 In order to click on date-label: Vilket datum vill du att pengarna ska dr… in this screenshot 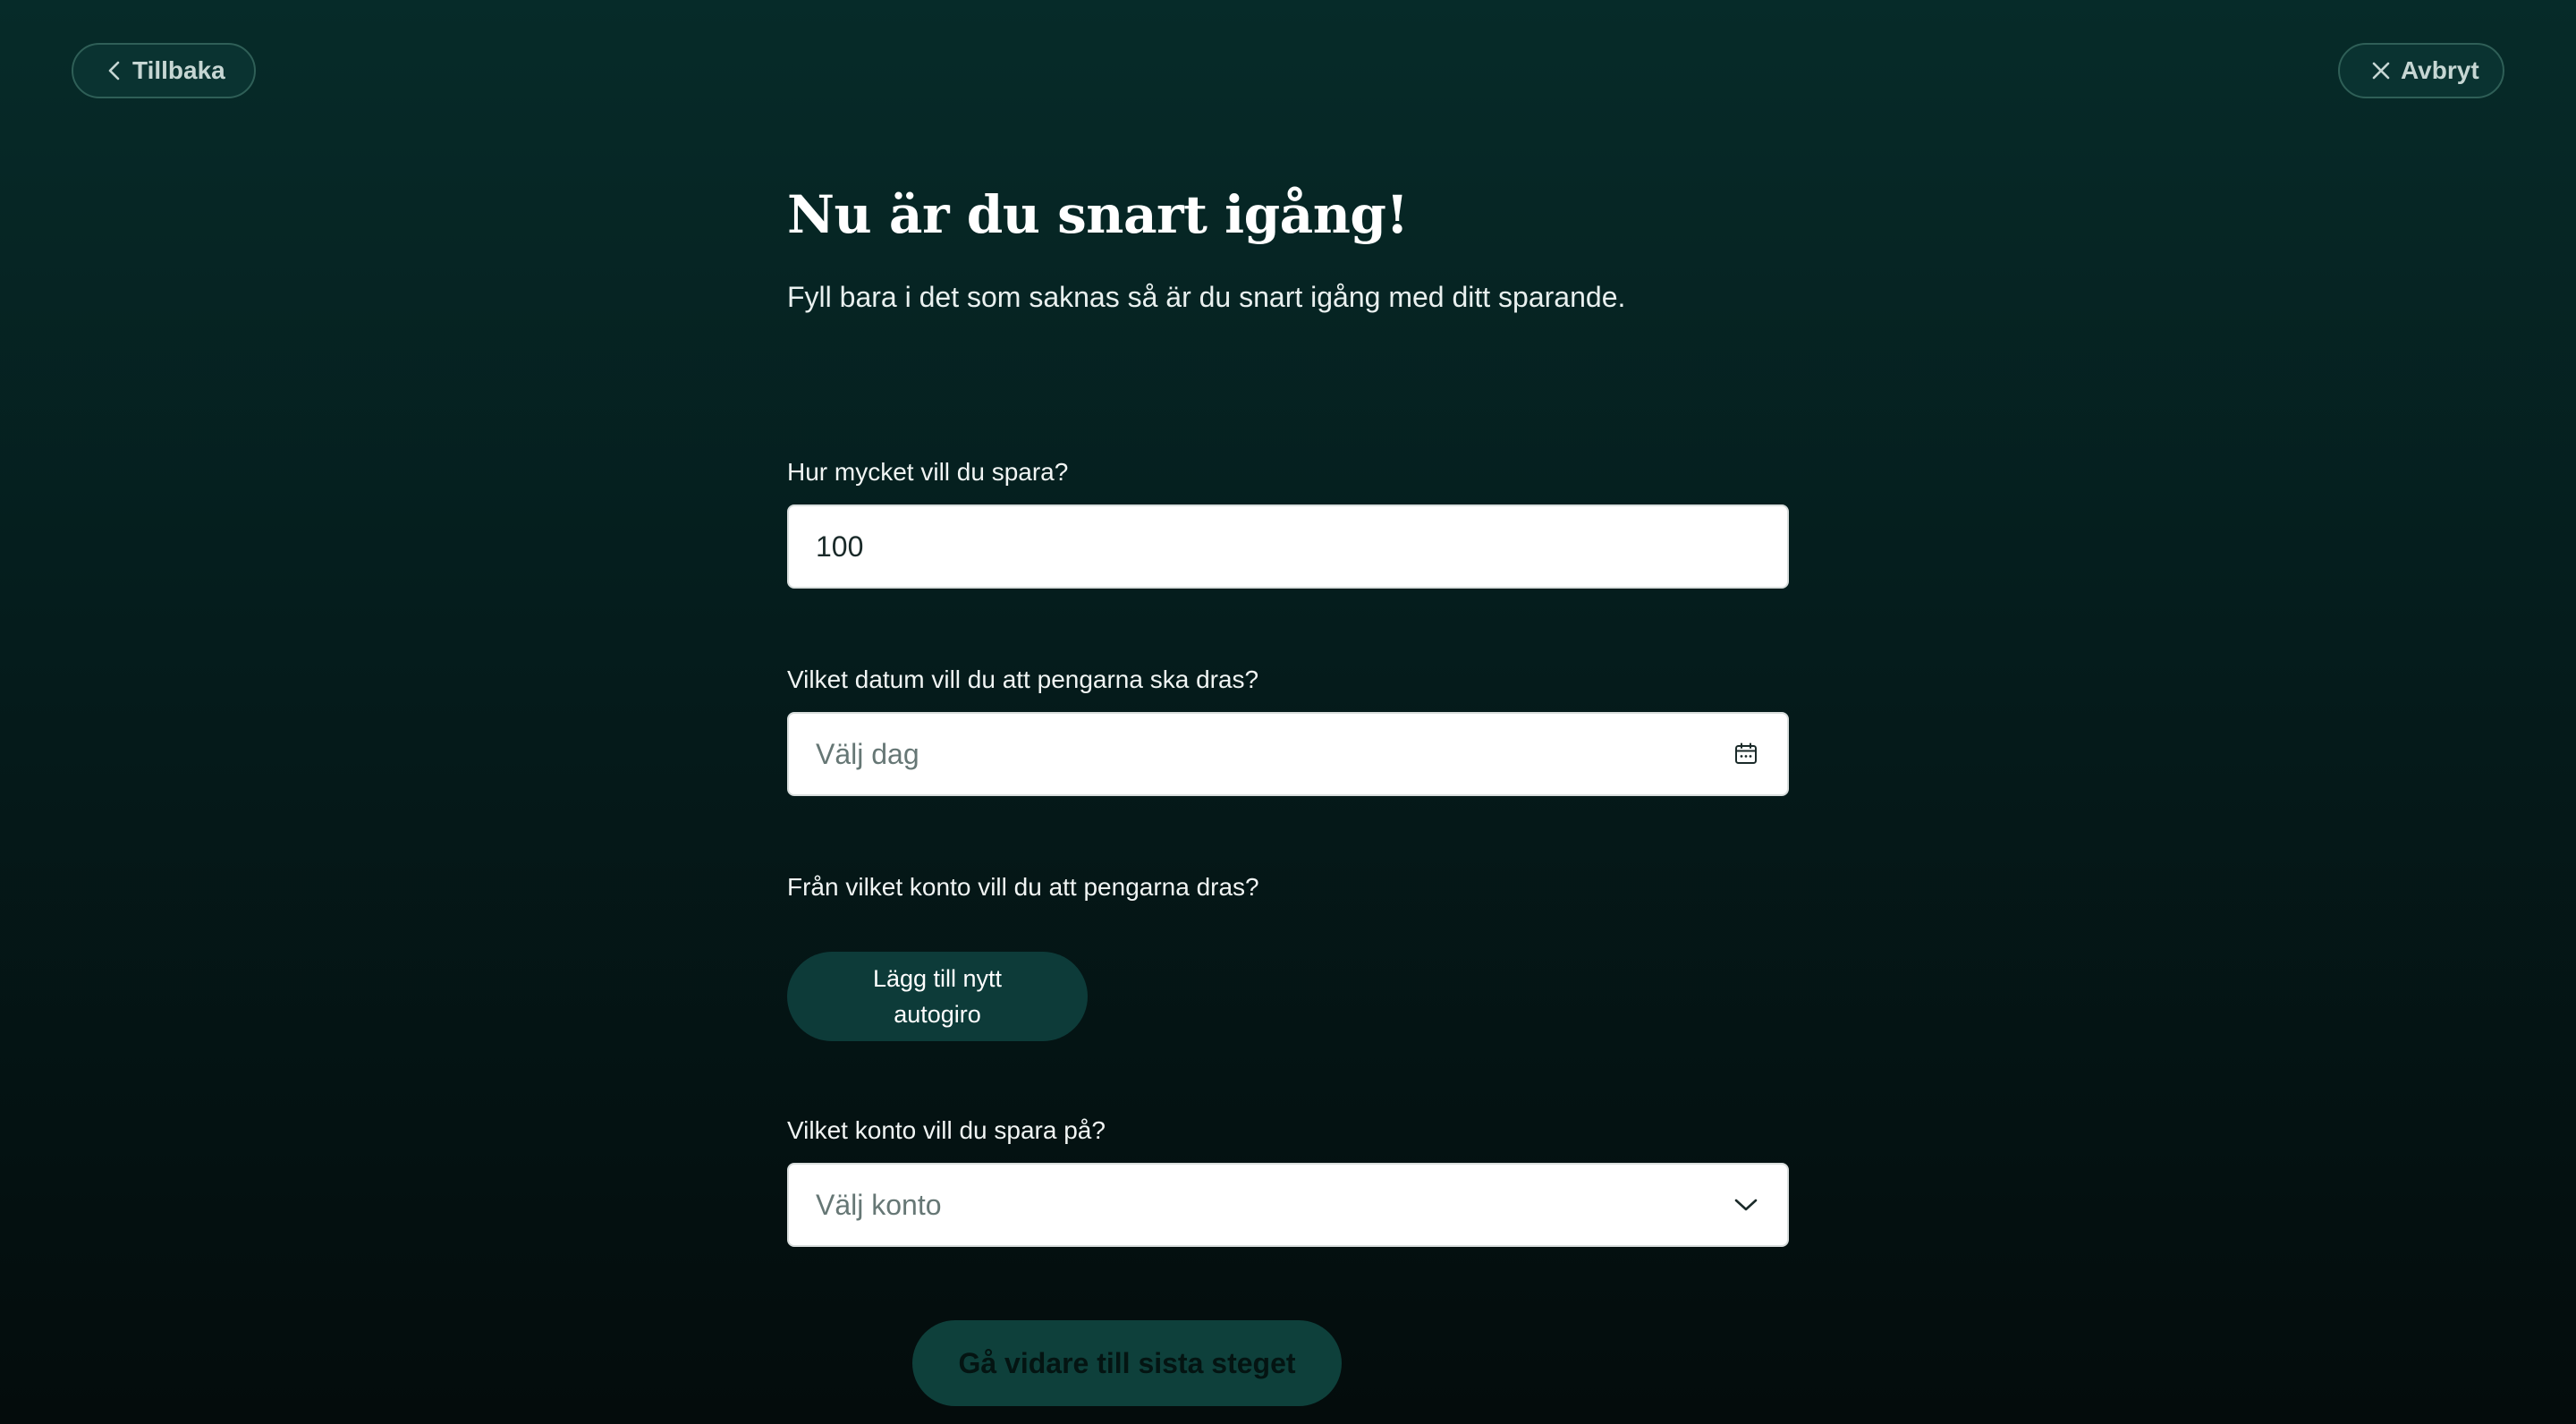, I will do `click(1023, 679)`.